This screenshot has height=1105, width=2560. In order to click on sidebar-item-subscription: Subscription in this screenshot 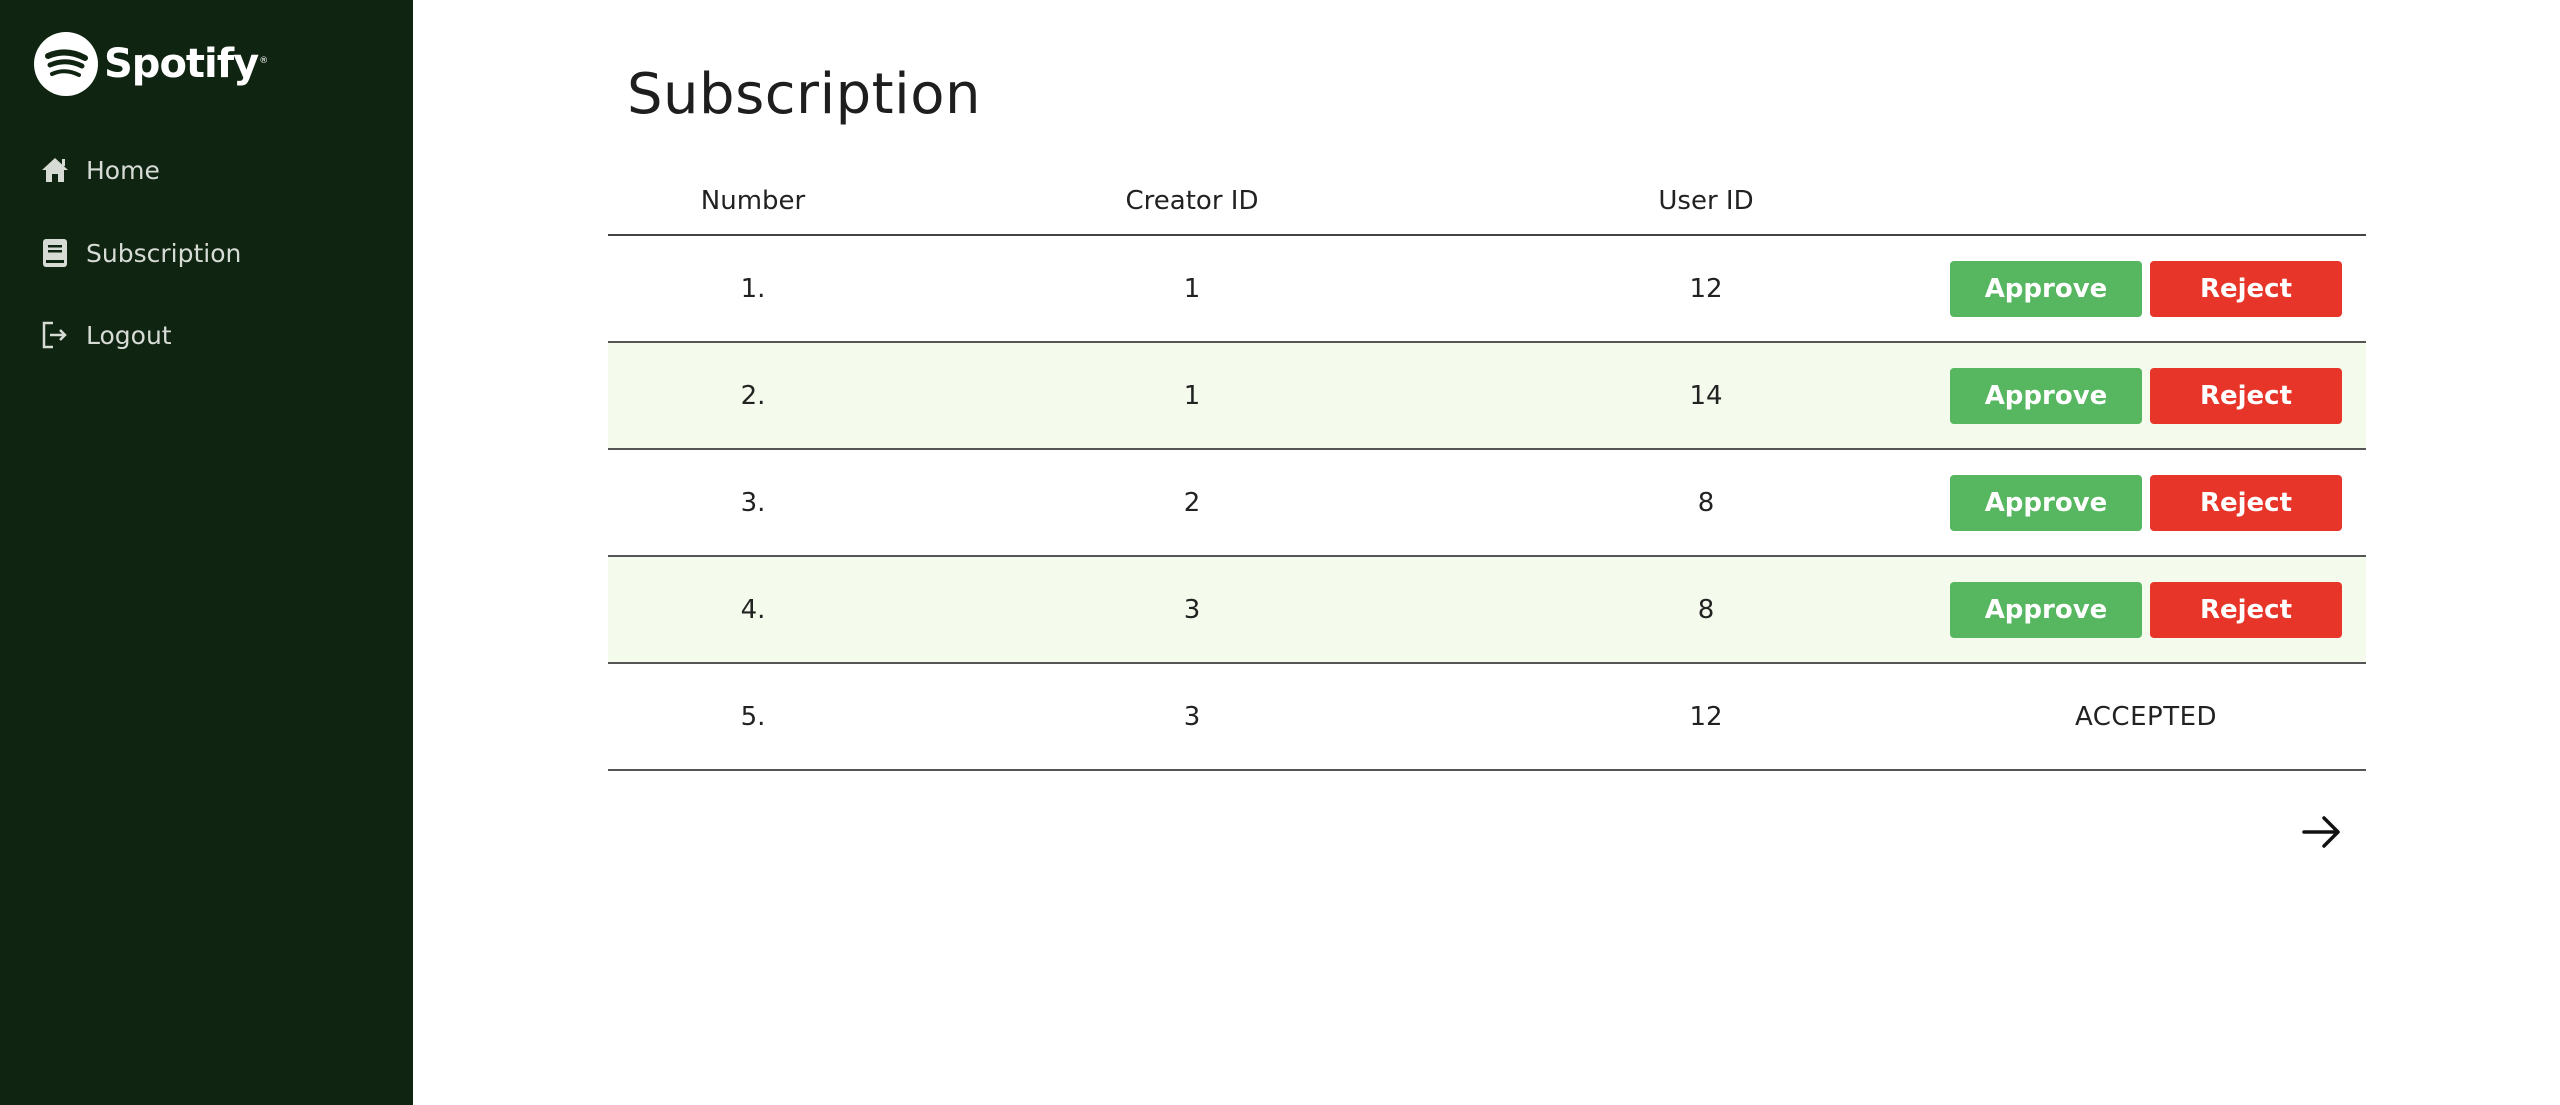, I will do `click(140, 253)`.